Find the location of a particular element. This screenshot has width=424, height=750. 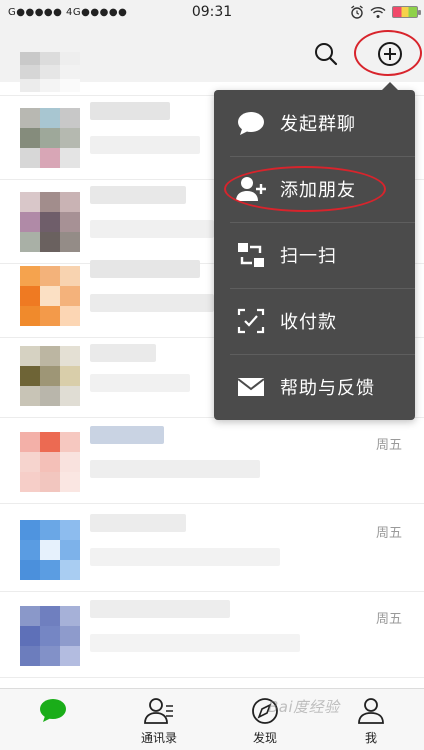

add-friend-icon is located at coordinates (251, 189).